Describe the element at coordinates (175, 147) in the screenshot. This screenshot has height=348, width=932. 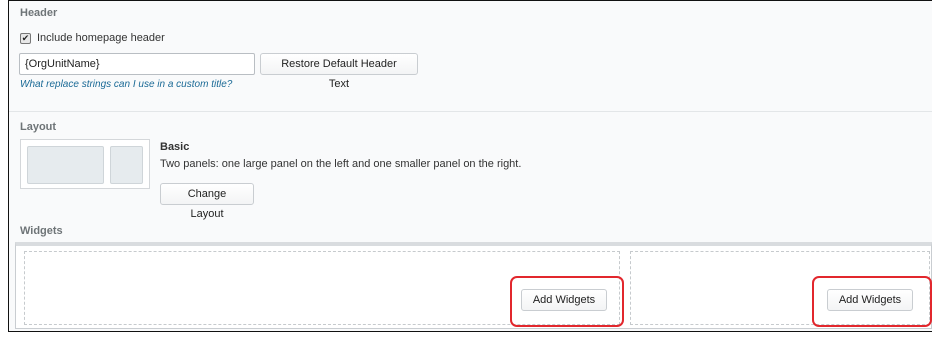
I see `layout-name: Basic` at that location.